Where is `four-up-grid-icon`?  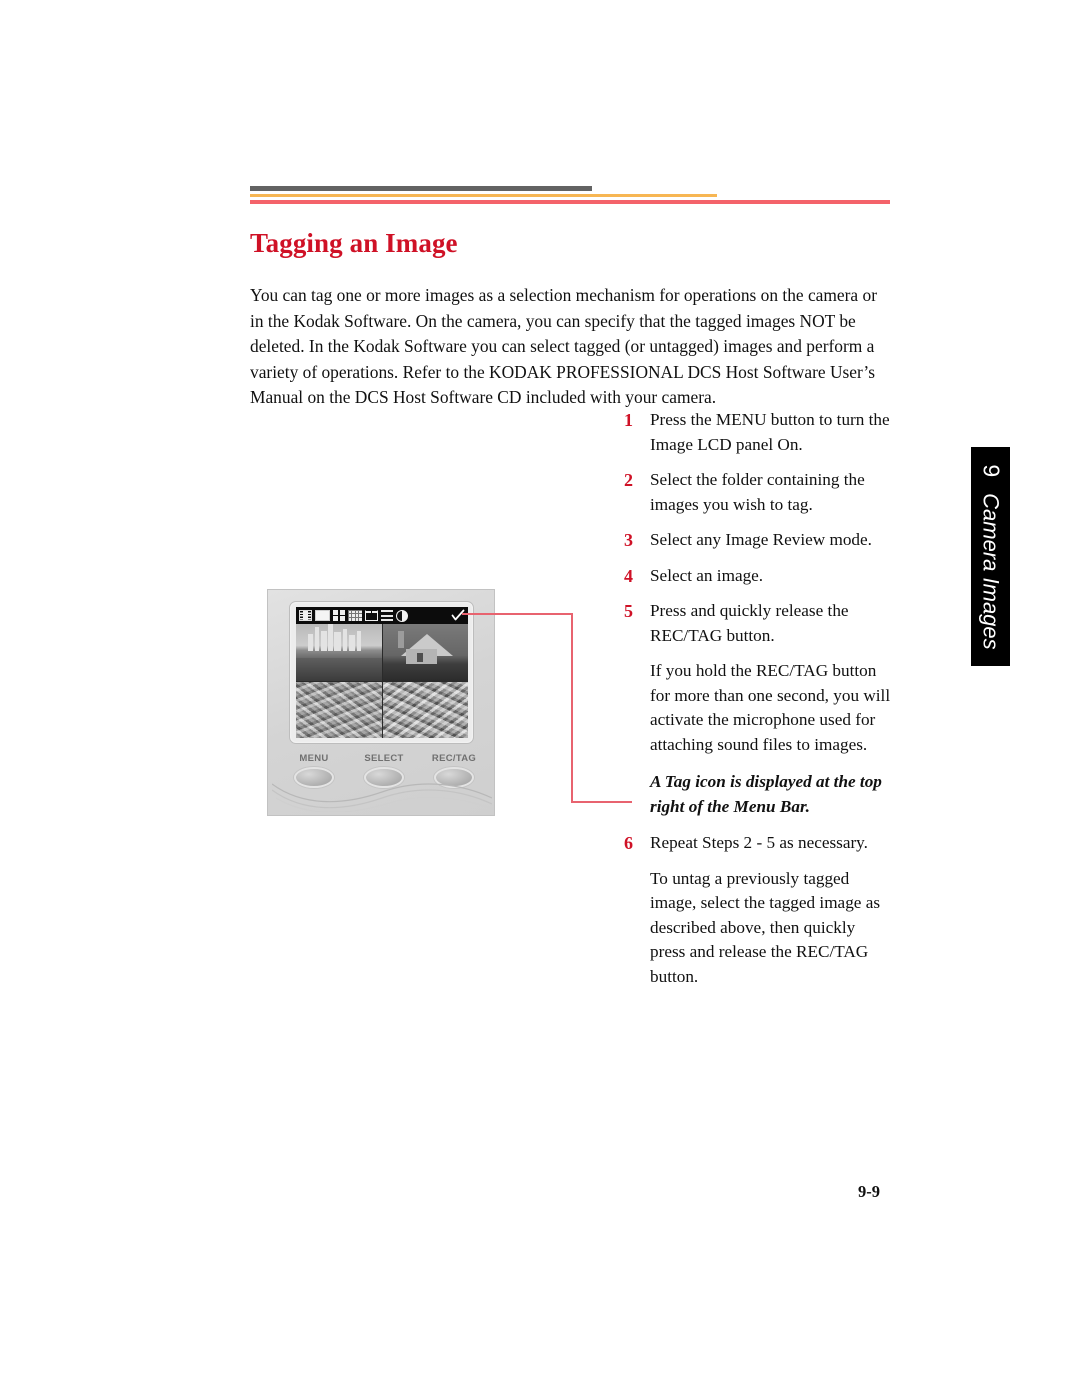 four-up-grid-icon is located at coordinates (339, 615).